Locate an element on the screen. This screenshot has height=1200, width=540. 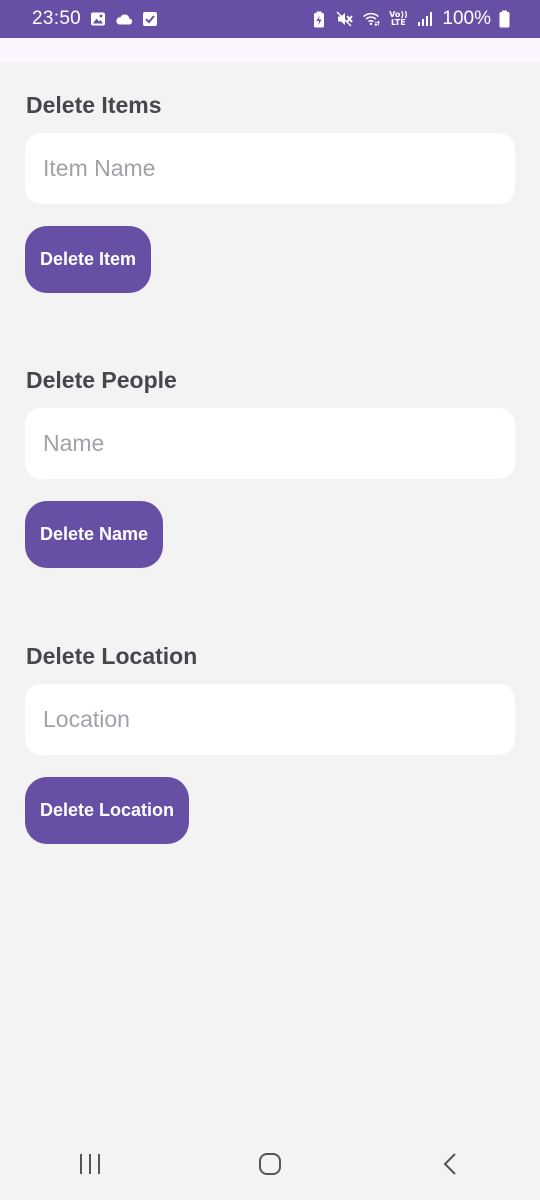
delete-people-title: Delete People is located at coordinates (101, 380).